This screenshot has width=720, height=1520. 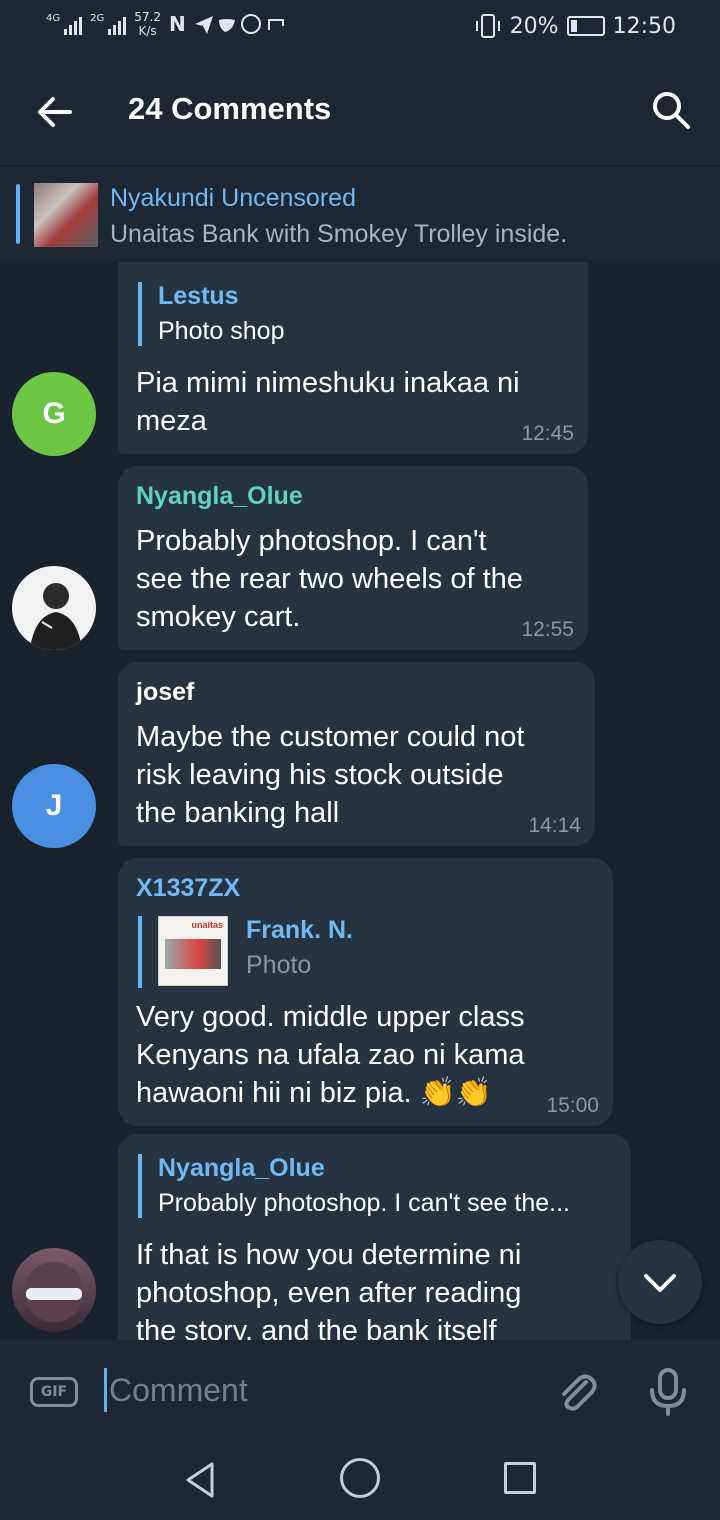 What do you see at coordinates (241, 1168) in the screenshot?
I see `reply-author: Nyangla_Olue` at bounding box center [241, 1168].